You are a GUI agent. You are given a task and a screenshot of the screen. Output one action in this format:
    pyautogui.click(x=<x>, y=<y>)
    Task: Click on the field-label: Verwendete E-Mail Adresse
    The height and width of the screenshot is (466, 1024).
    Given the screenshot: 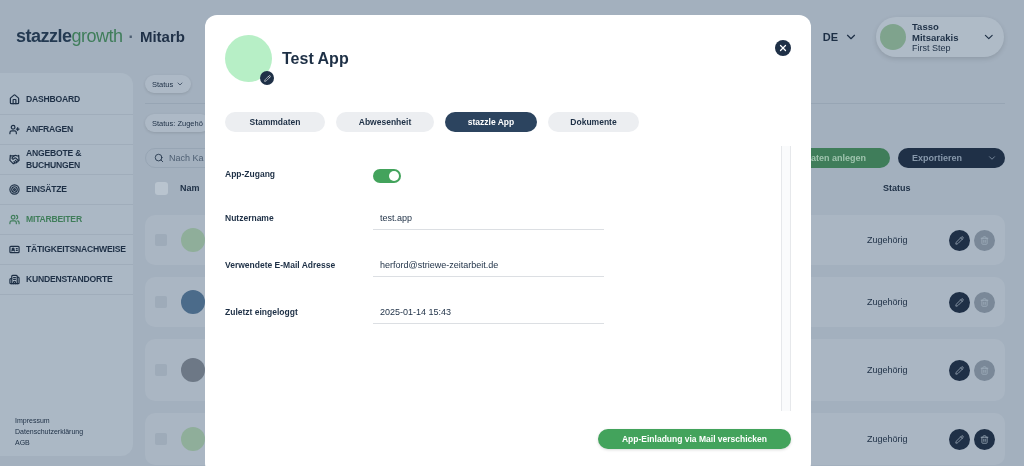 What is the action you would take?
    pyautogui.click(x=281, y=265)
    